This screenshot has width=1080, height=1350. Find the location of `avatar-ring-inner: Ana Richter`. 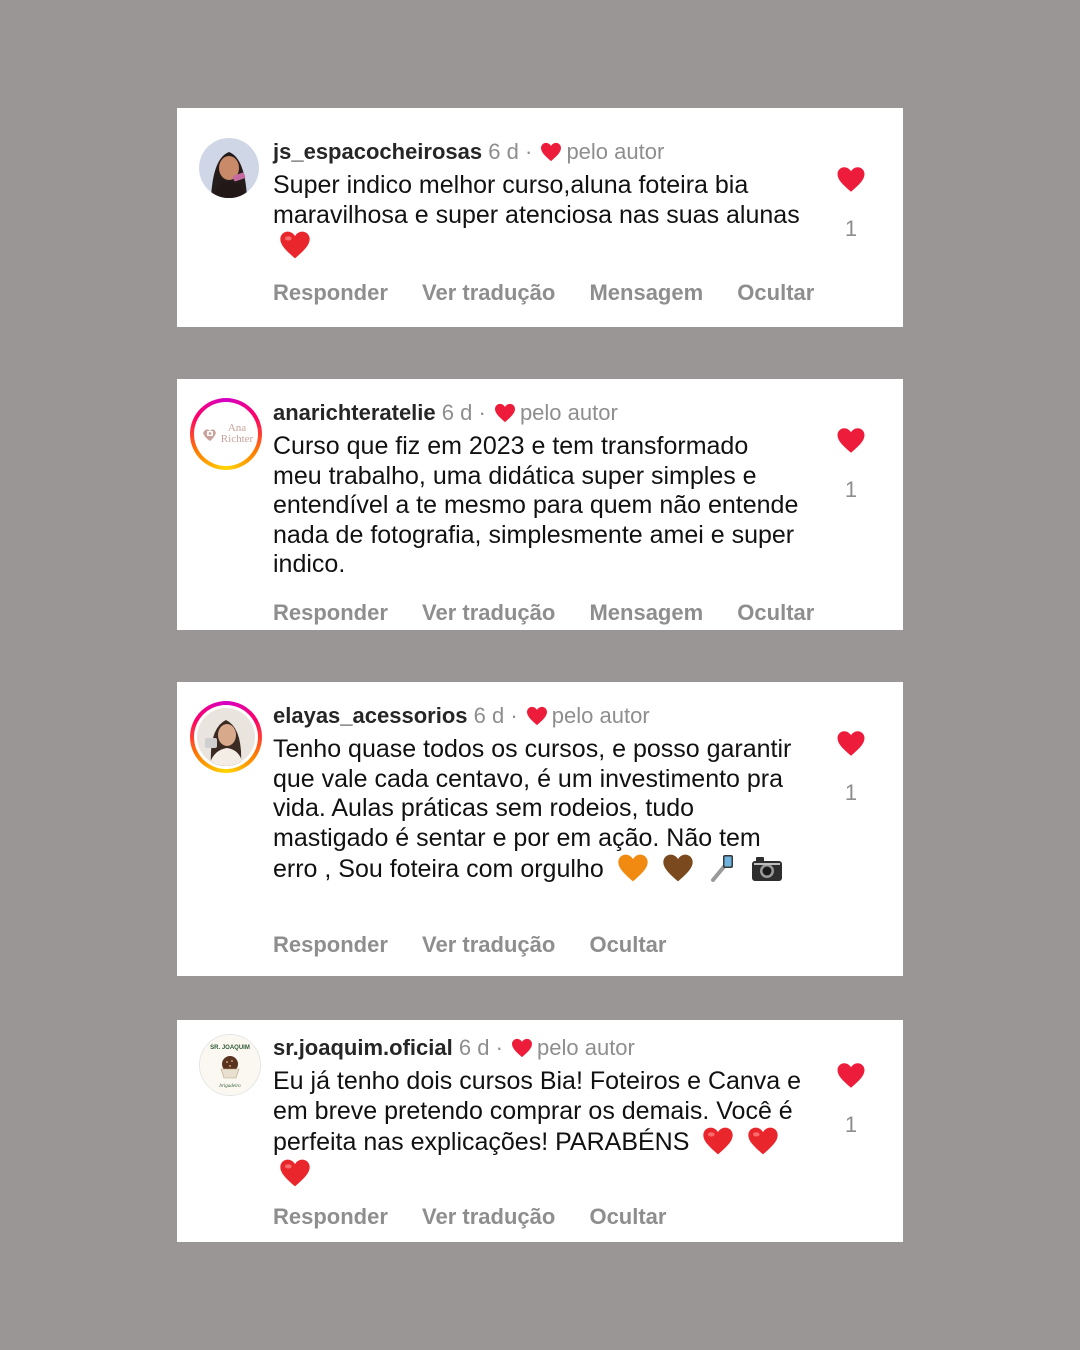

avatar-ring-inner: Ana Richter is located at coordinates (226, 434).